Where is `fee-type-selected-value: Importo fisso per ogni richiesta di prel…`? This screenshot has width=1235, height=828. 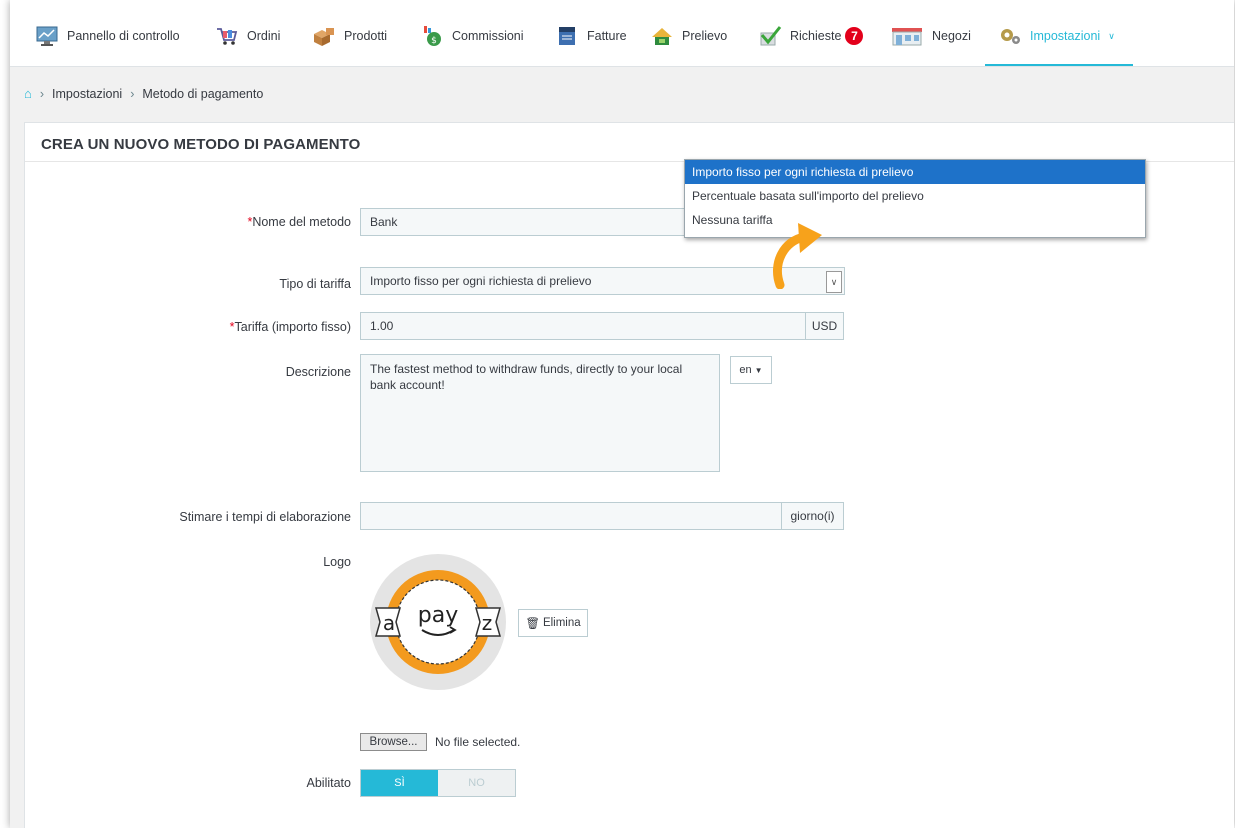 fee-type-selected-value: Importo fisso per ogni richiesta di prel… is located at coordinates (481, 281).